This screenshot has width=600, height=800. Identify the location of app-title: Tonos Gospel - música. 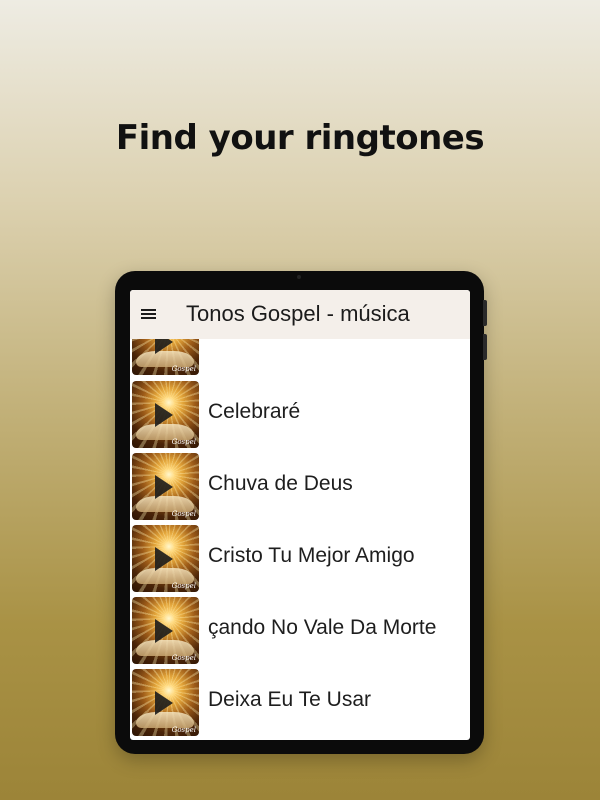
(298, 313).